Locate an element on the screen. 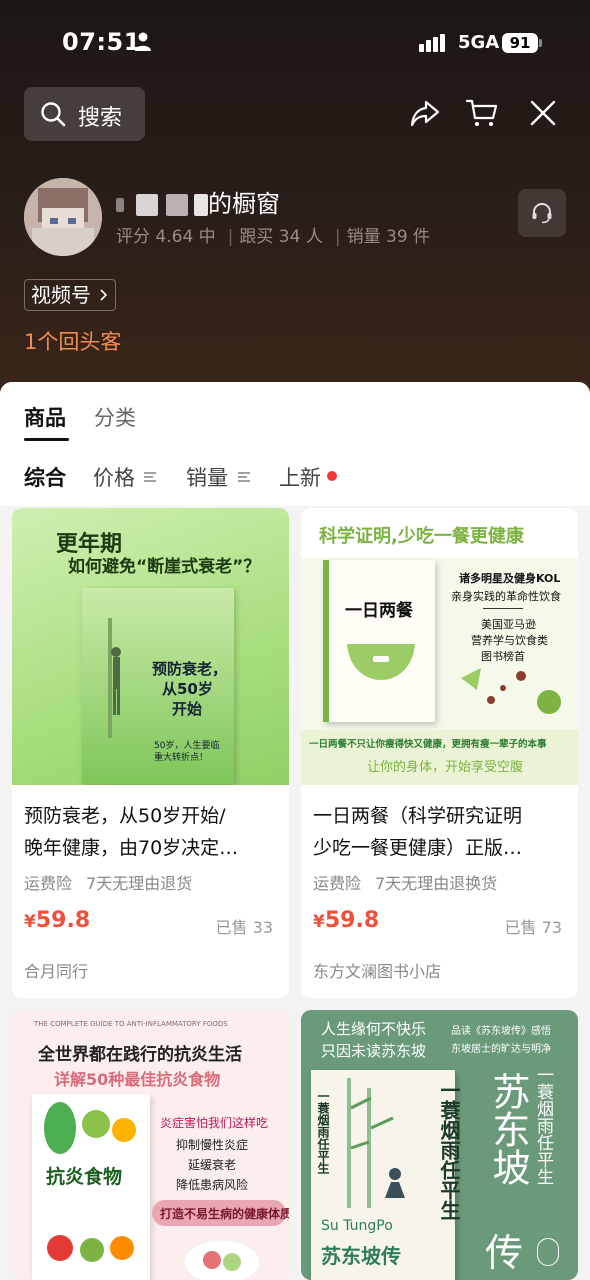  cover-point: 炎症害怕我们这样吃 is located at coordinates (214, 1123).